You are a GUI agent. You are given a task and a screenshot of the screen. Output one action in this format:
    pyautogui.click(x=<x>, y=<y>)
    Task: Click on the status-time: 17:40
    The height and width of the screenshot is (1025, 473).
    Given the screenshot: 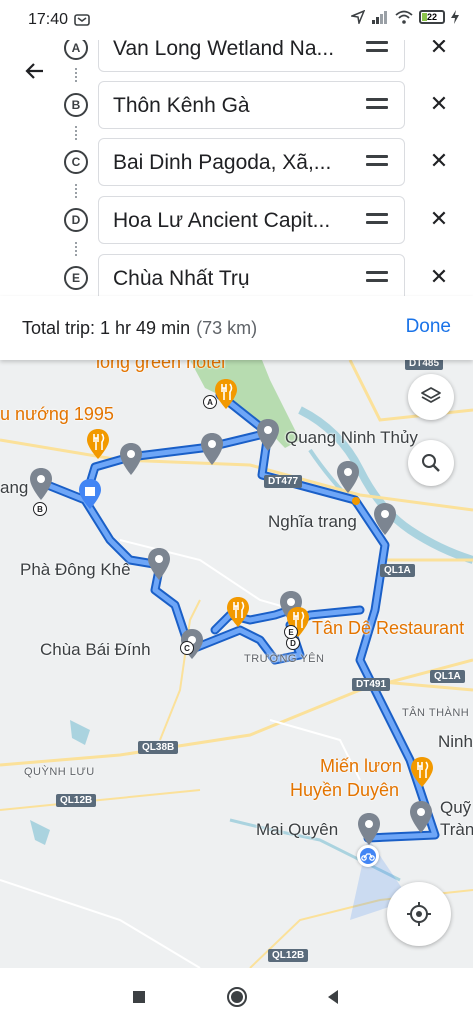 What is the action you would take?
    pyautogui.click(x=48, y=19)
    